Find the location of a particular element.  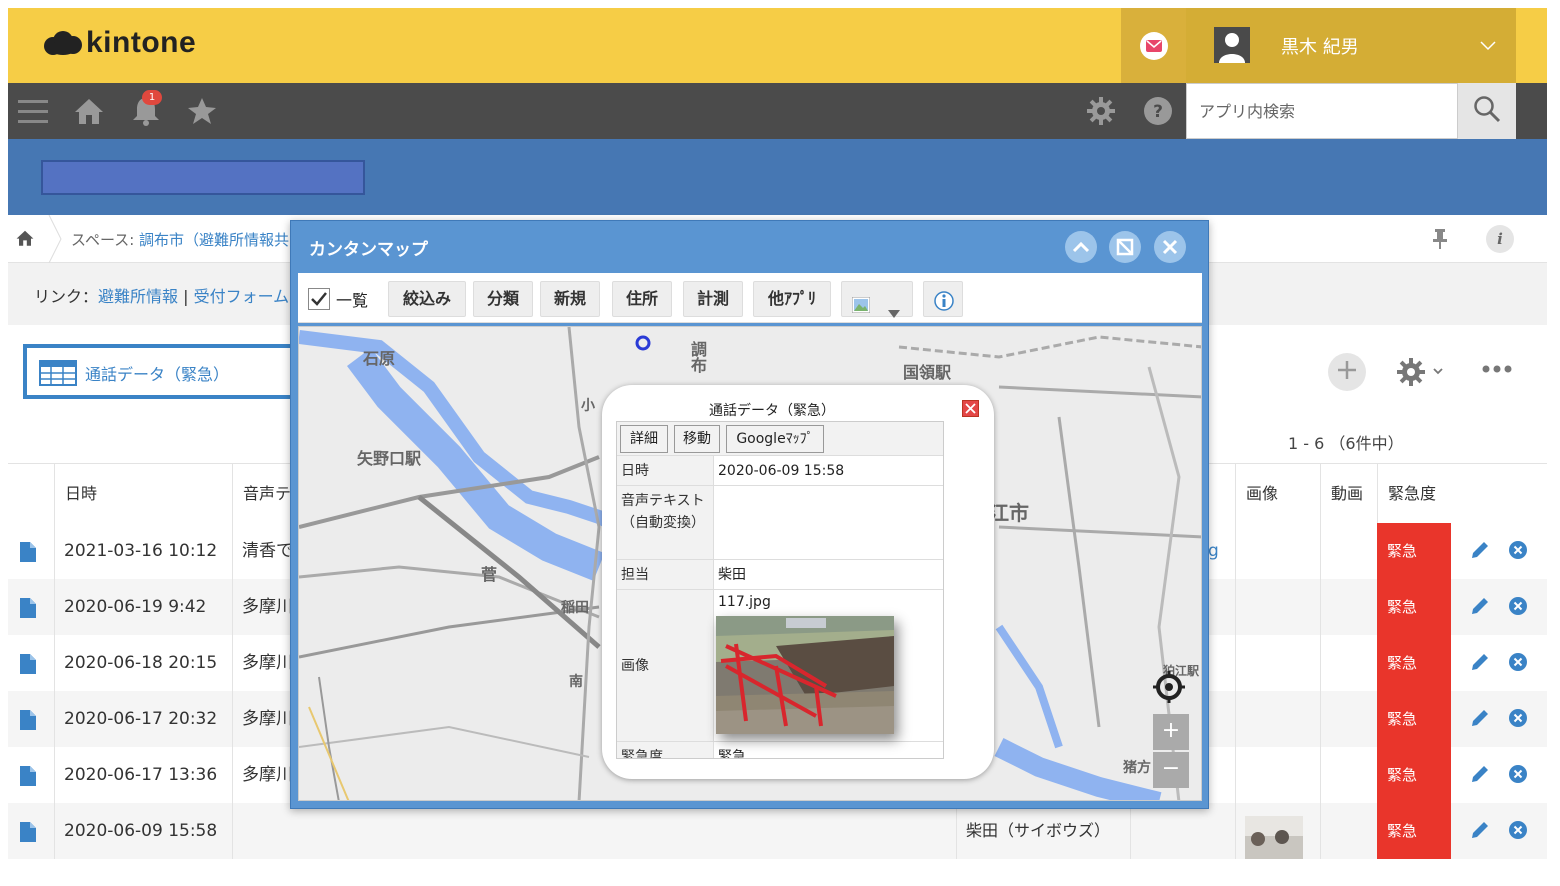

popup-title: 通話データ（緊急） is located at coordinates (772, 411).